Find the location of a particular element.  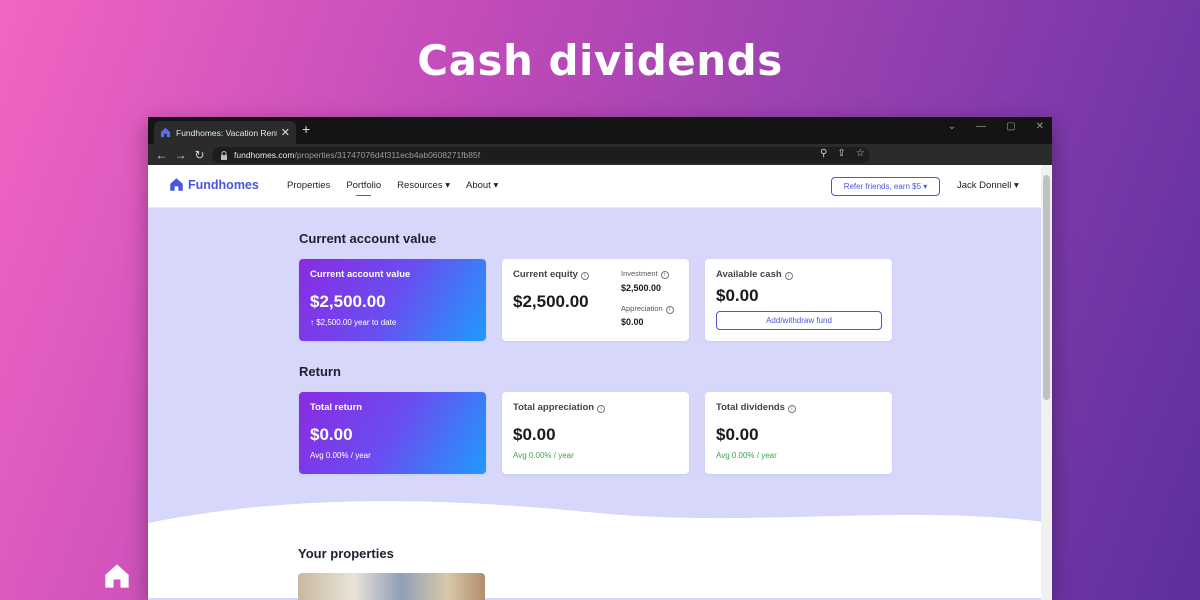

appreciation-value: $0.00 is located at coordinates (632, 322).